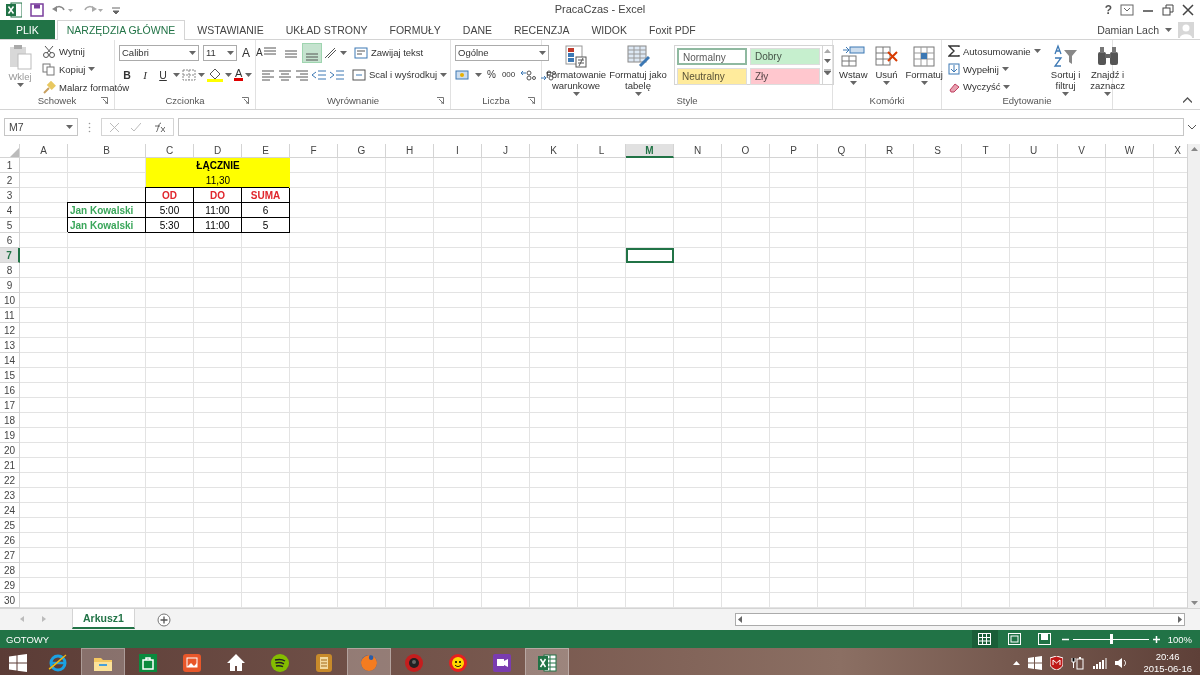 This screenshot has width=1200, height=675. What do you see at coordinates (712, 76) in the screenshot?
I see `cell-style-option: Neutralny` at bounding box center [712, 76].